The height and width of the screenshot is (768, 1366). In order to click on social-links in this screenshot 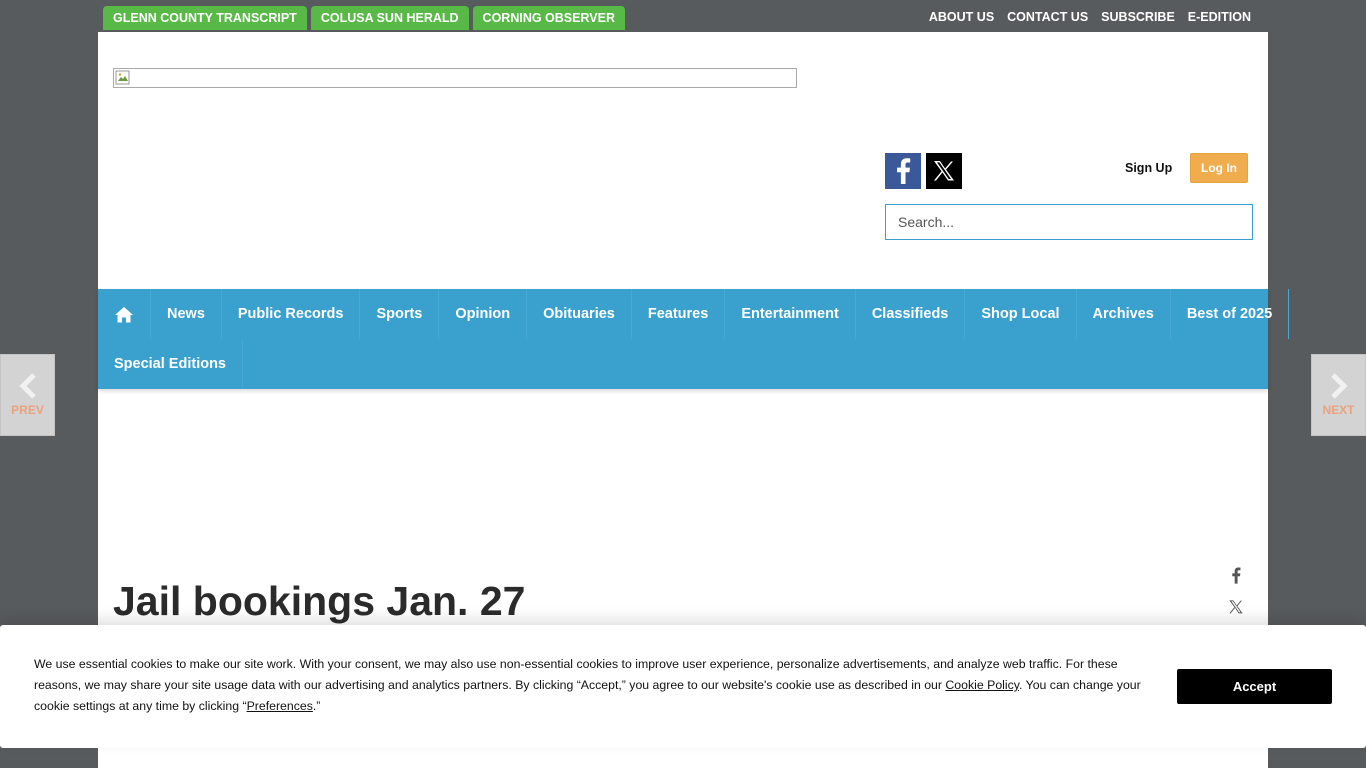, I will do `click(923, 171)`.